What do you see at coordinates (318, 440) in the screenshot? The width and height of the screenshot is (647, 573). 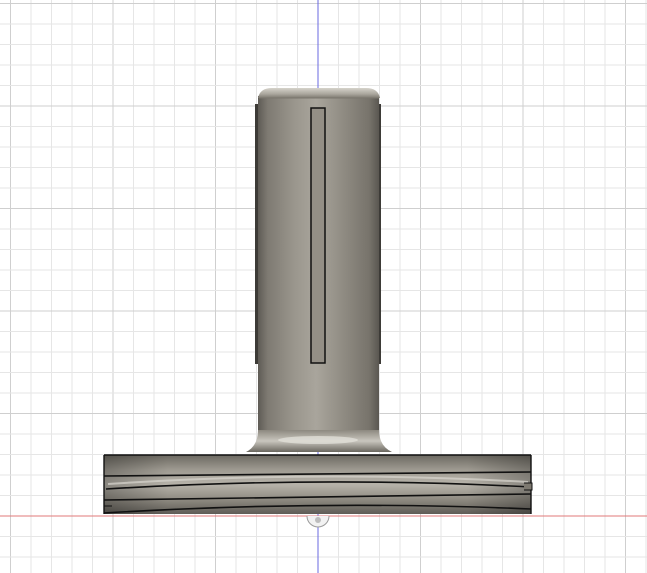 I see `fillet-highlight` at bounding box center [318, 440].